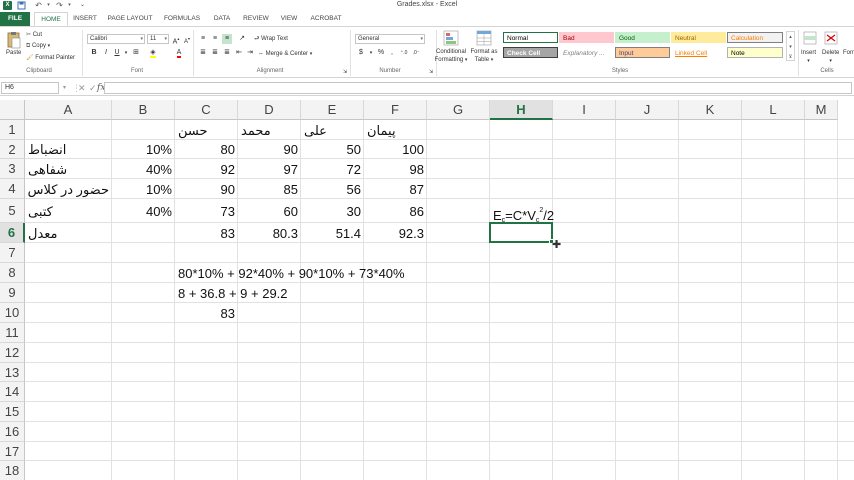  Describe the element at coordinates (206, 189) in the screenshot. I see `cell-c4: 90` at that location.